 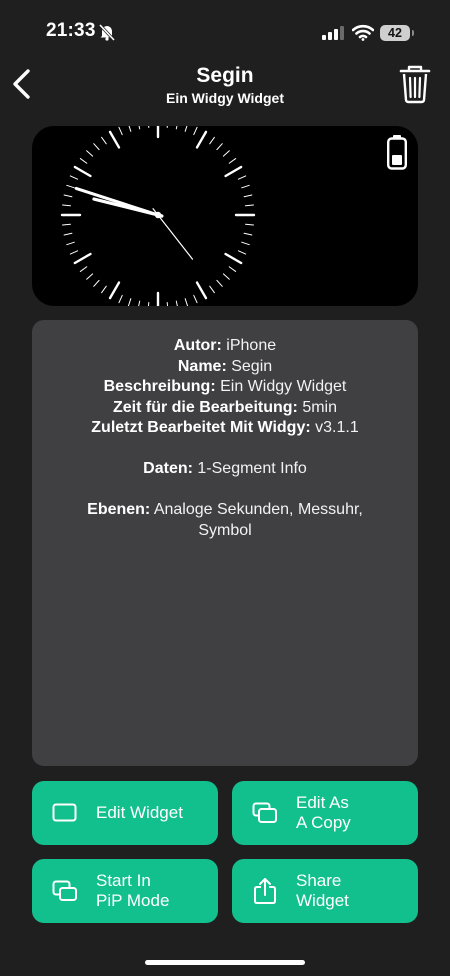 I want to click on rectangle-icon, so click(x=64, y=812).